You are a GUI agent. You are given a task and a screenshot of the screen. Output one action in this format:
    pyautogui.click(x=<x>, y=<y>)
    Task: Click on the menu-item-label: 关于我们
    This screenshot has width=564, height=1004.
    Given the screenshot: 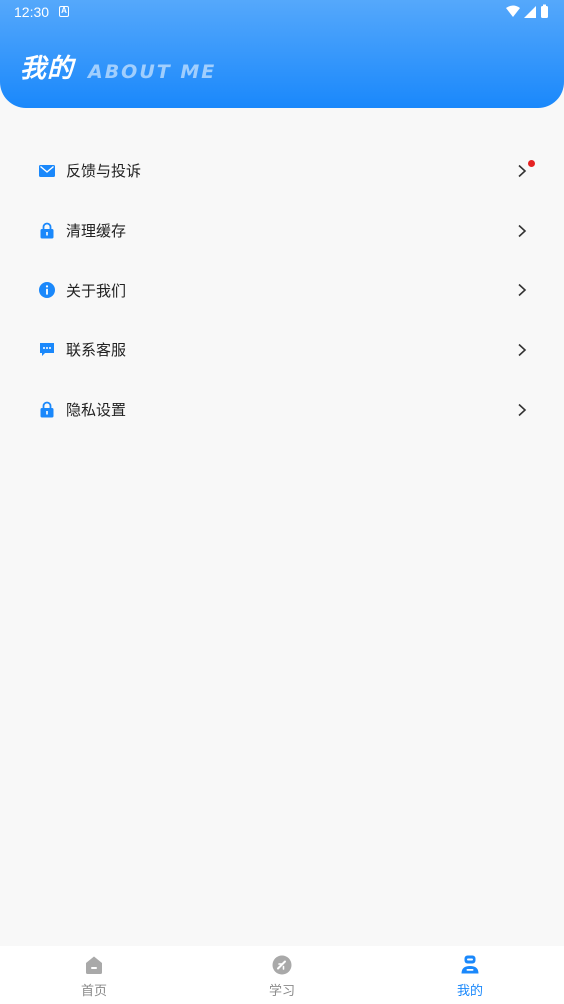 What is the action you would take?
    pyautogui.click(x=96, y=290)
    